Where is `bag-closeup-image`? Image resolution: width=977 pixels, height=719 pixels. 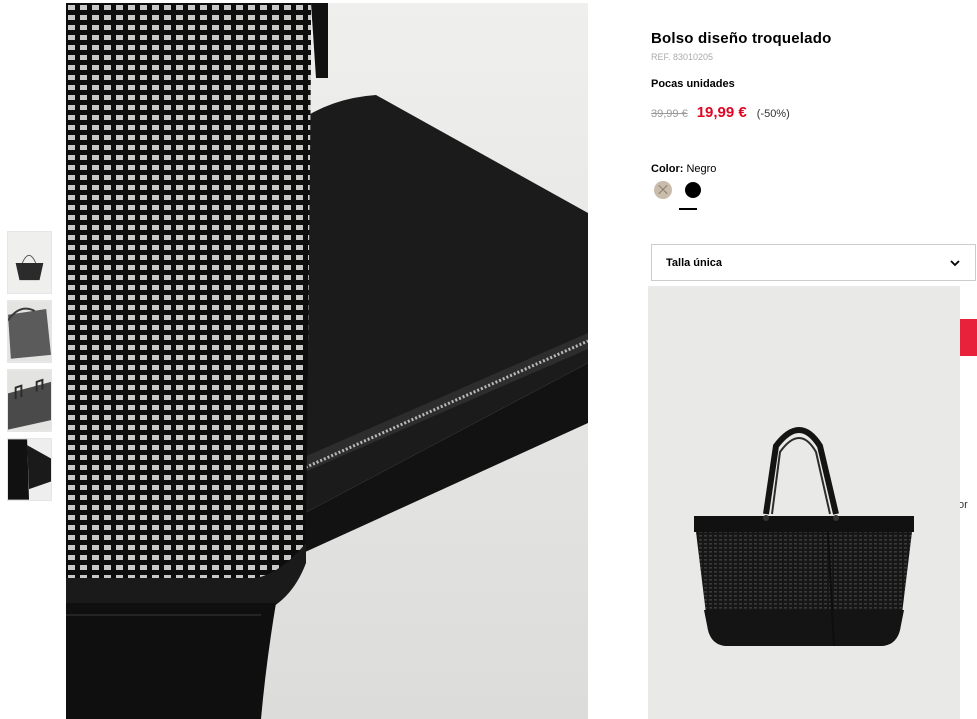
bag-closeup-image is located at coordinates (29, 469).